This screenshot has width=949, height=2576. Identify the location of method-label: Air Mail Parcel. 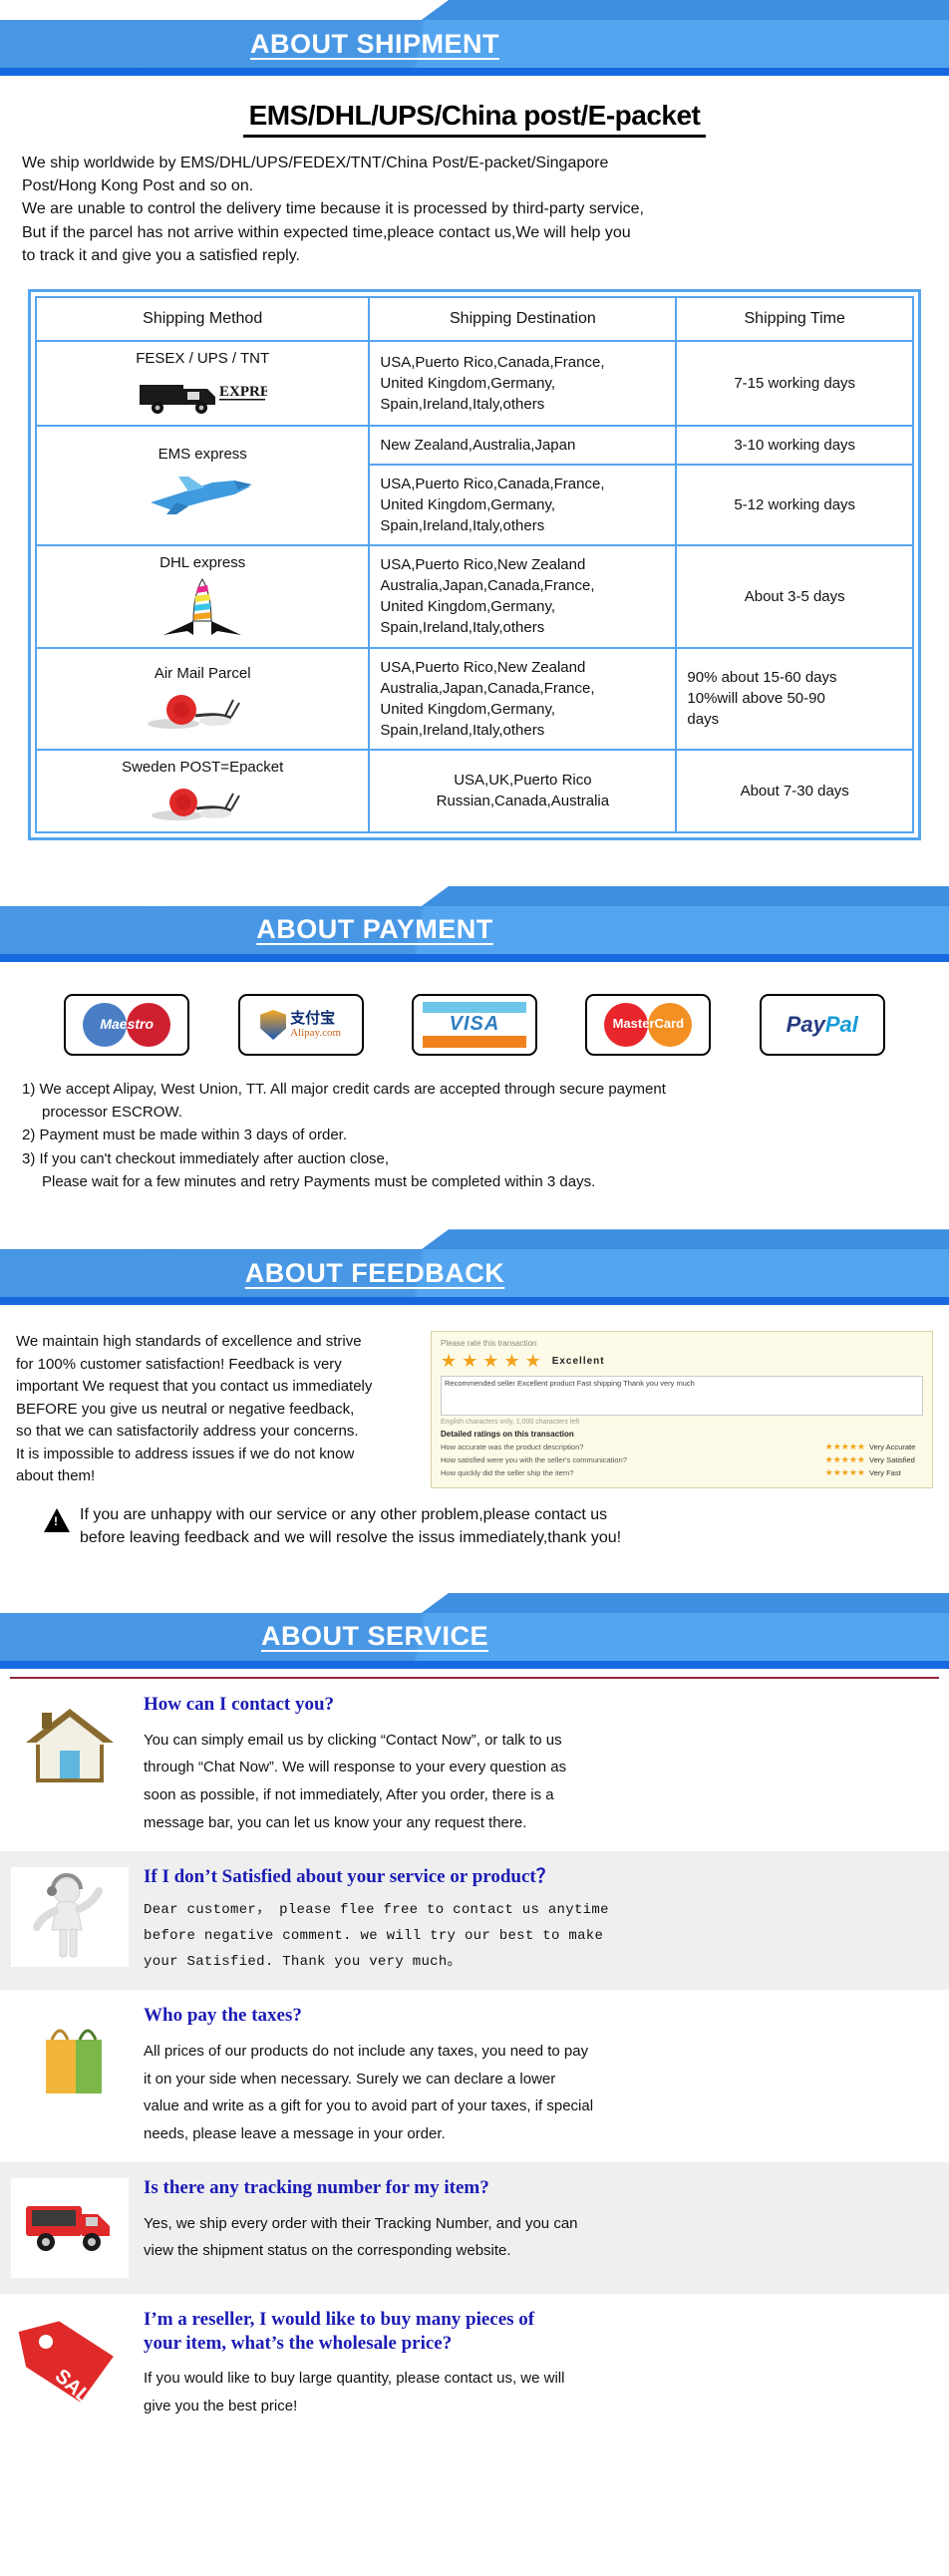
(202, 674).